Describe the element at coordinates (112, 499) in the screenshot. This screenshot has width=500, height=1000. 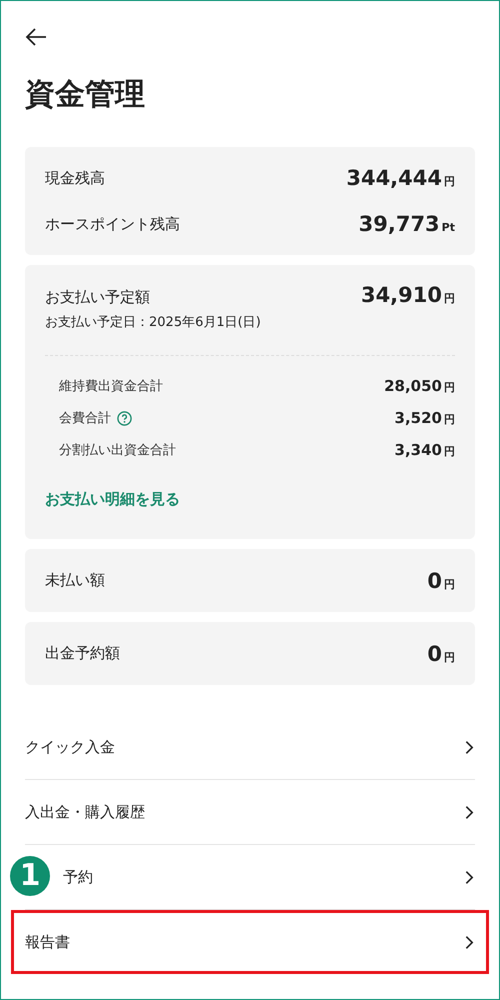
I see `payment-details-link: お支払い明細を見る` at that location.